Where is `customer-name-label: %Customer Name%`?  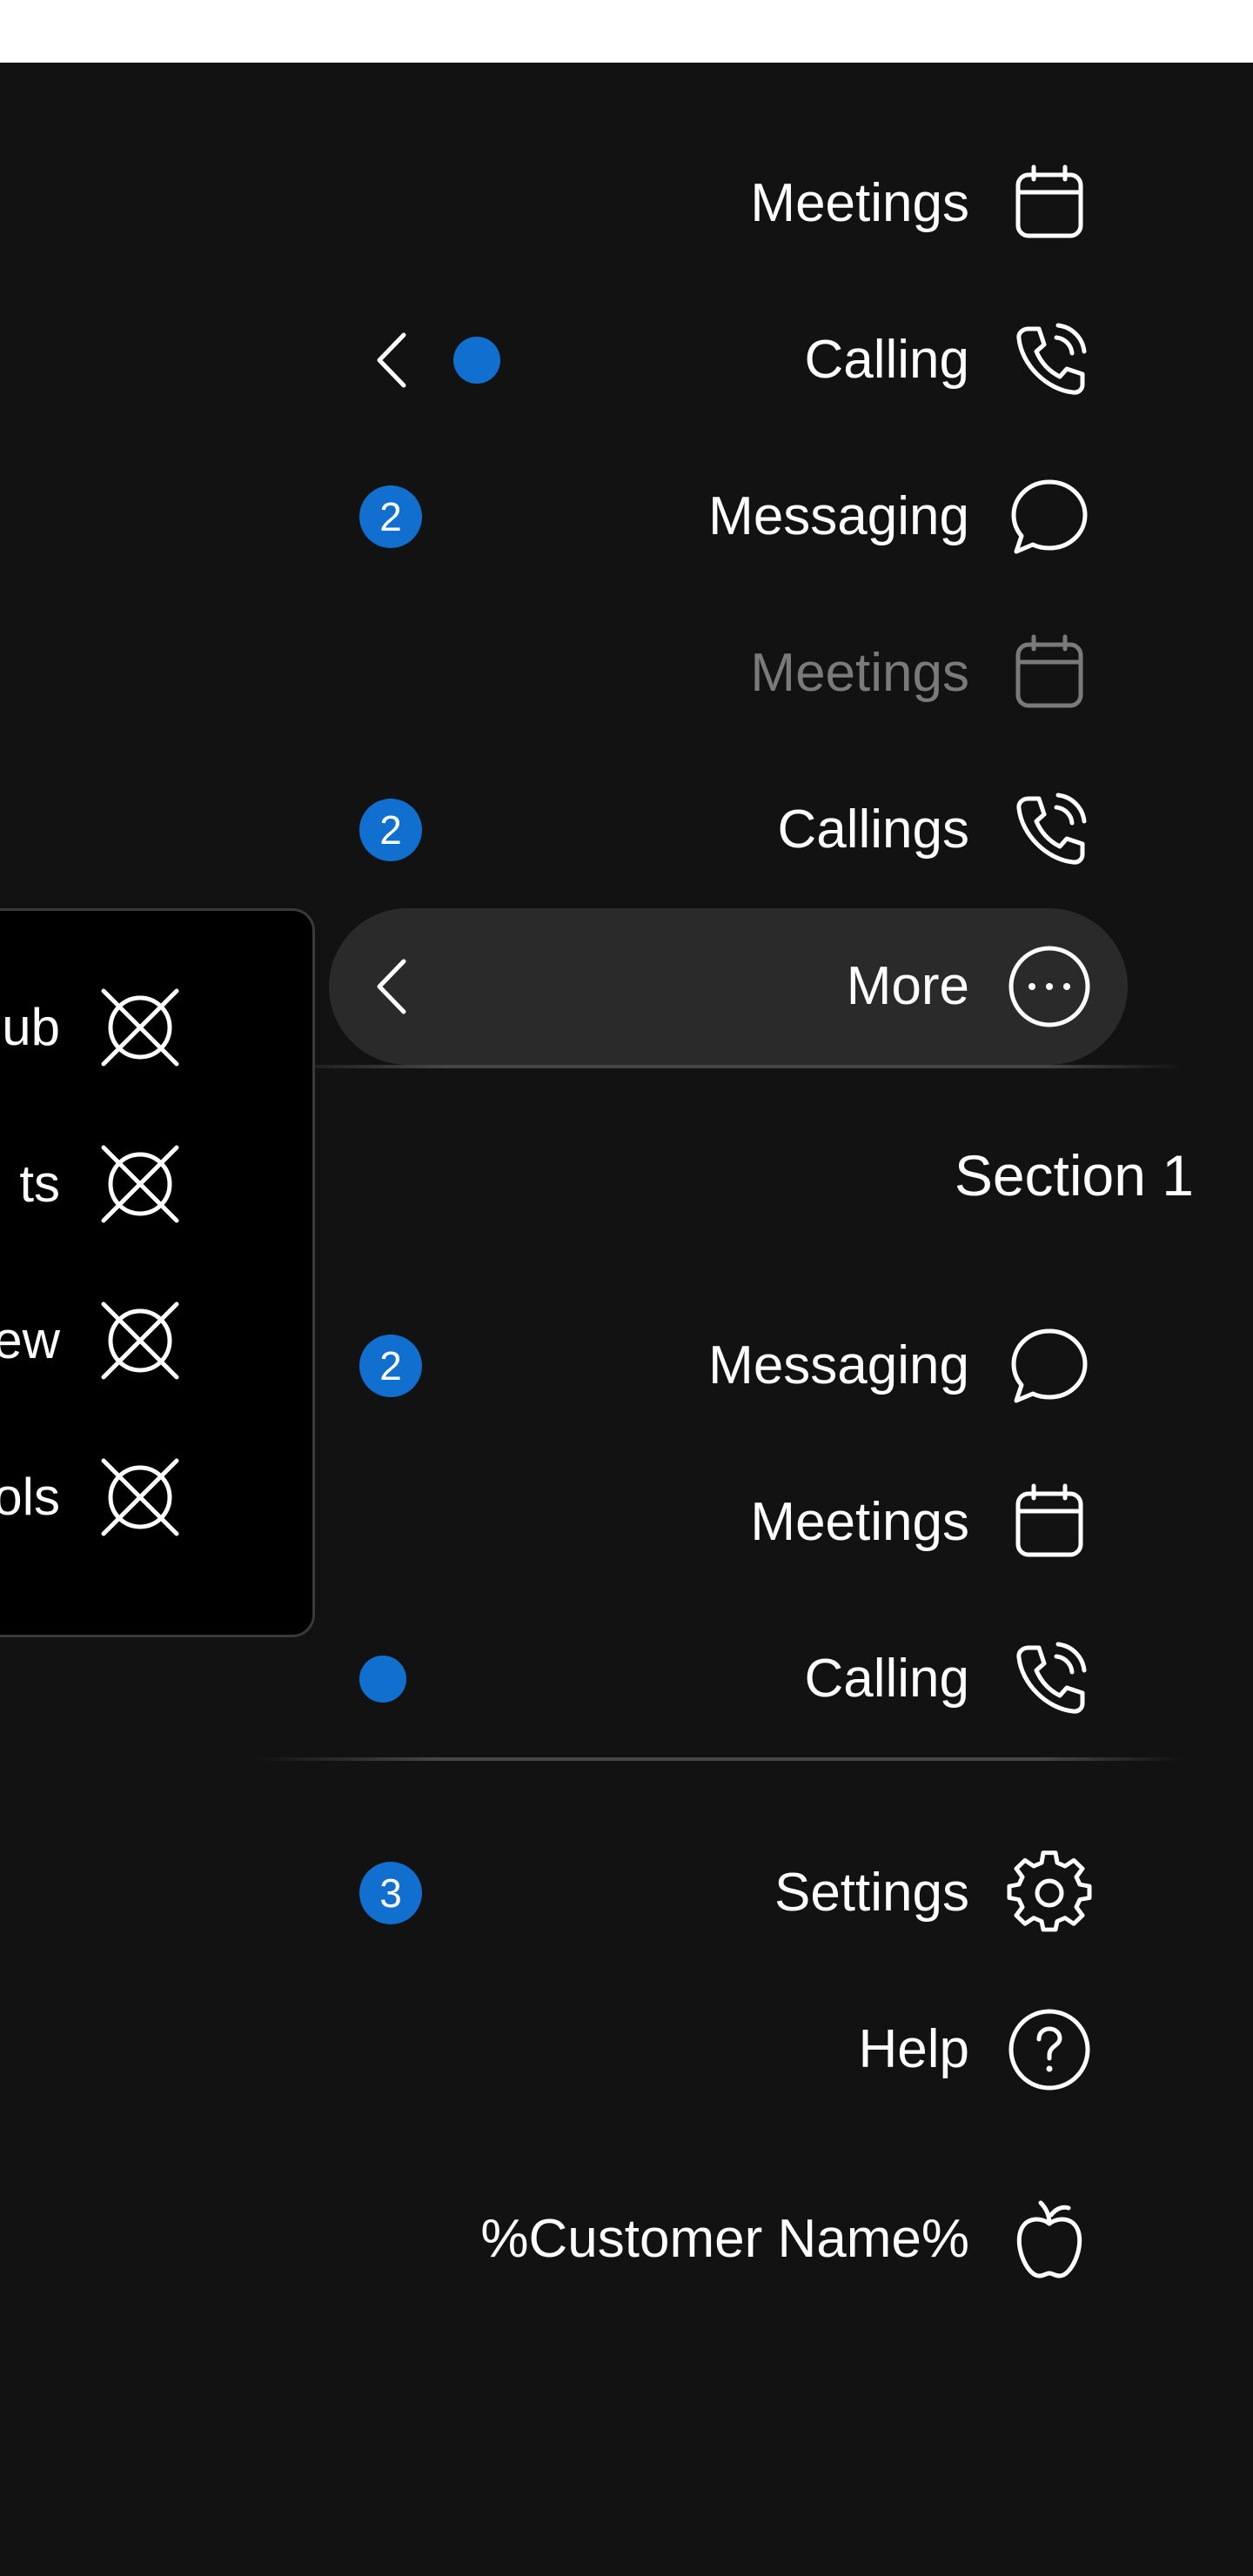 customer-name-label: %Customer Name% is located at coordinates (724, 2239).